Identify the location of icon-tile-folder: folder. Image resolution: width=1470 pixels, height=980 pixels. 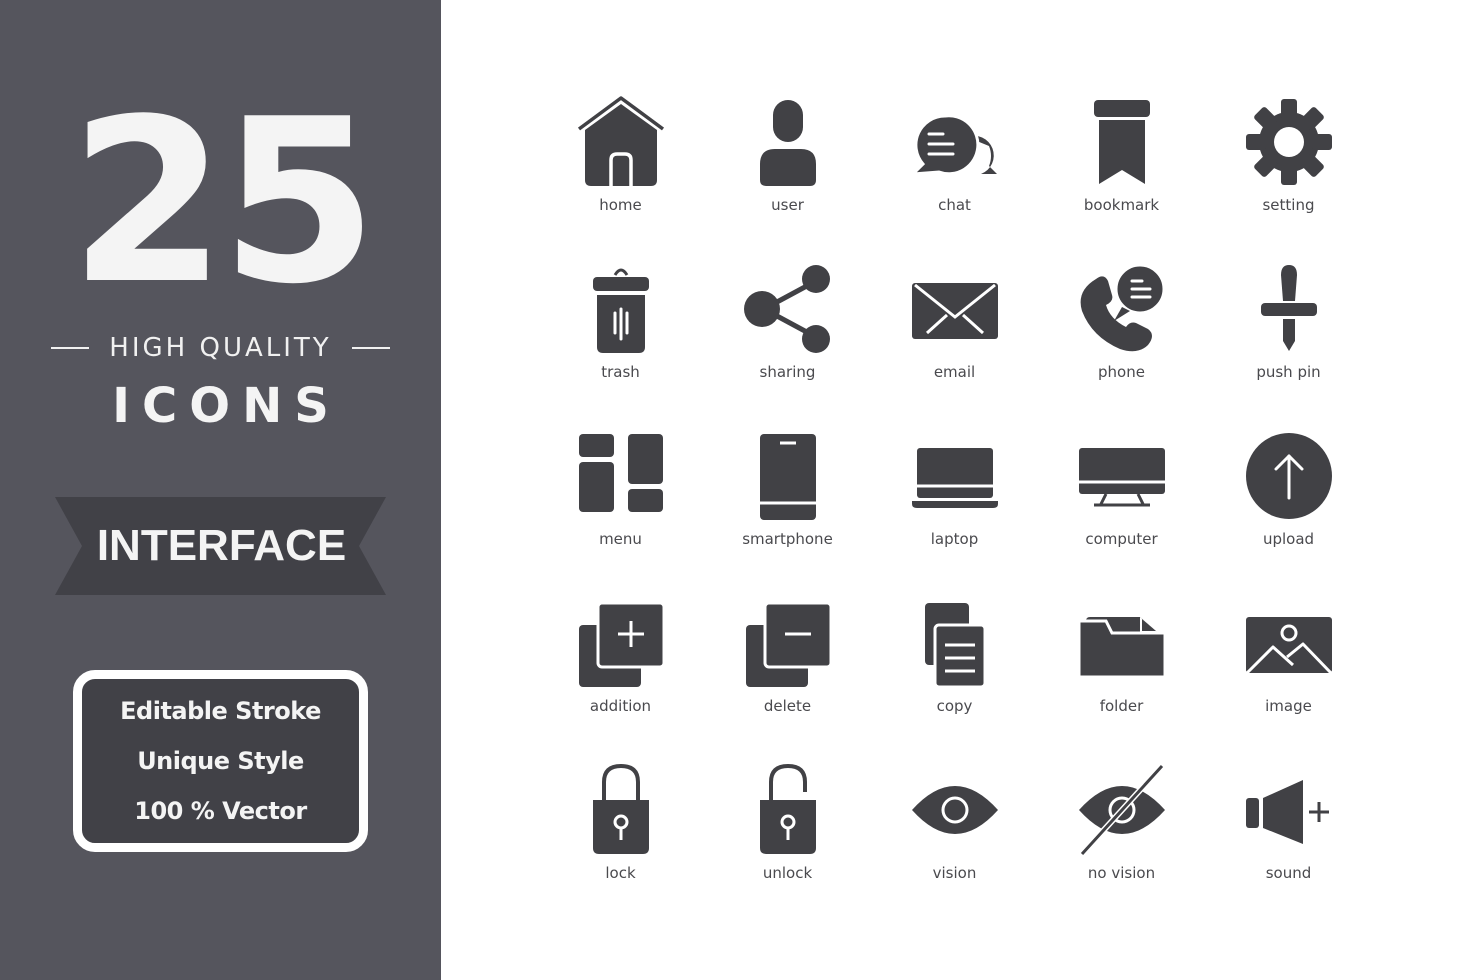
(1121, 676).